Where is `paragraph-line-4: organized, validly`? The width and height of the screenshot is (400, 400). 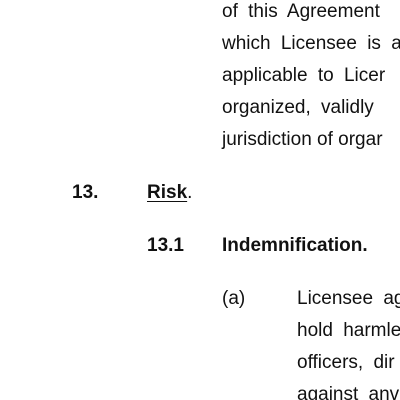 paragraph-line-4: organized, validly is located at coordinates (298, 107).